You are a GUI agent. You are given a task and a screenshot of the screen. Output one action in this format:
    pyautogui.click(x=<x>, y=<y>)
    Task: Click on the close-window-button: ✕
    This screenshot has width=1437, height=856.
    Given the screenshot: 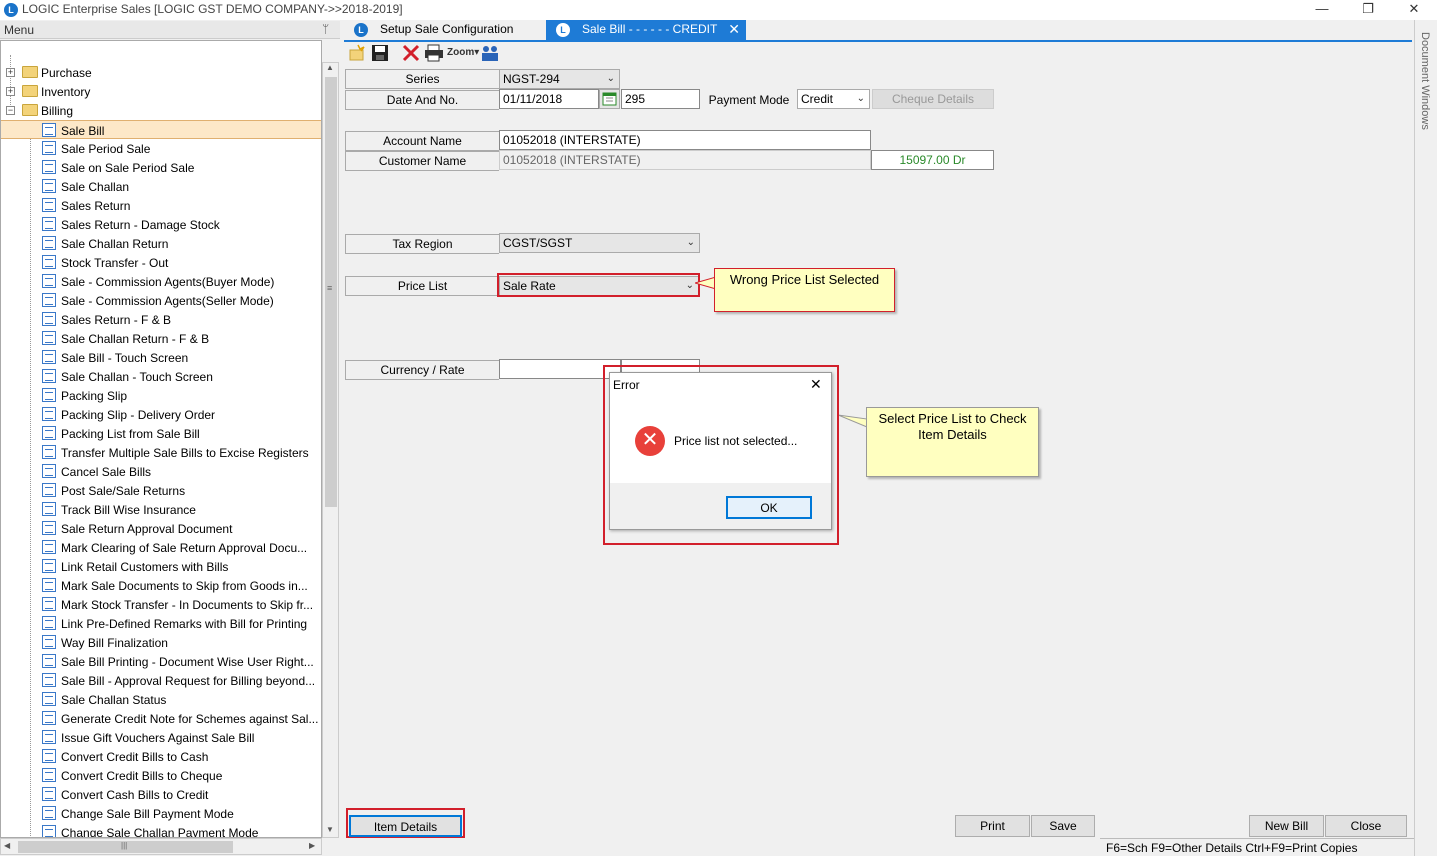 What is the action you would take?
    pyautogui.click(x=1414, y=10)
    